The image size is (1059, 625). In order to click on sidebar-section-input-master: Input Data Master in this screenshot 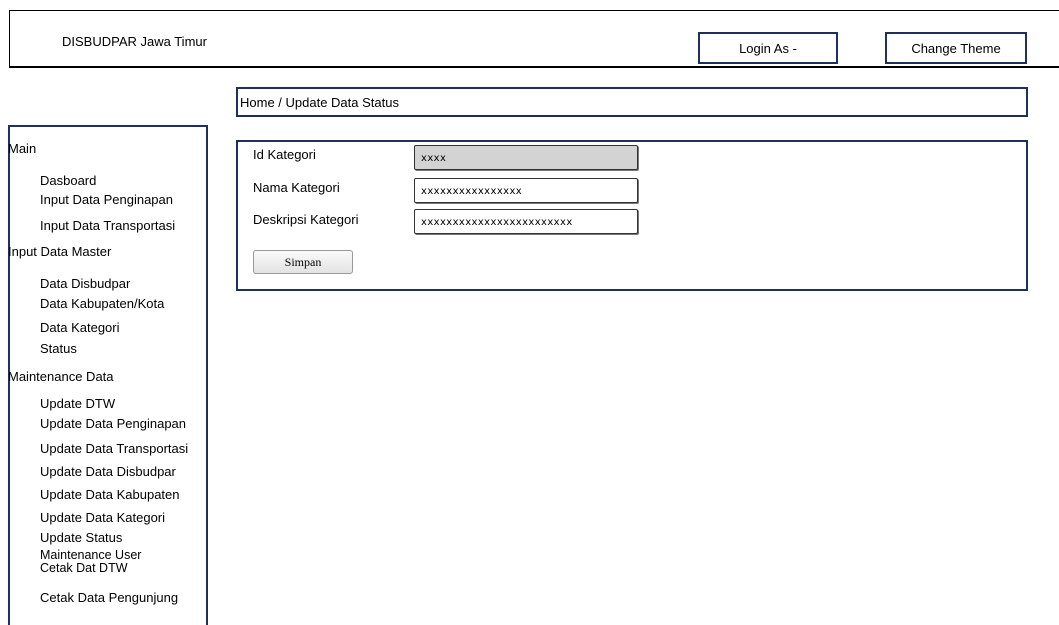, I will do `click(60, 251)`.